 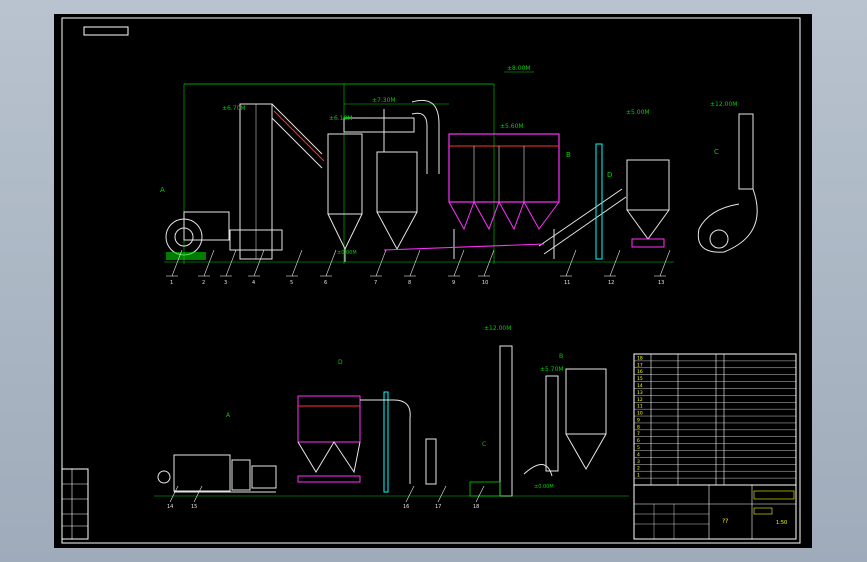 What do you see at coordinates (194, 507) in the screenshot?
I see `part-number: 15` at bounding box center [194, 507].